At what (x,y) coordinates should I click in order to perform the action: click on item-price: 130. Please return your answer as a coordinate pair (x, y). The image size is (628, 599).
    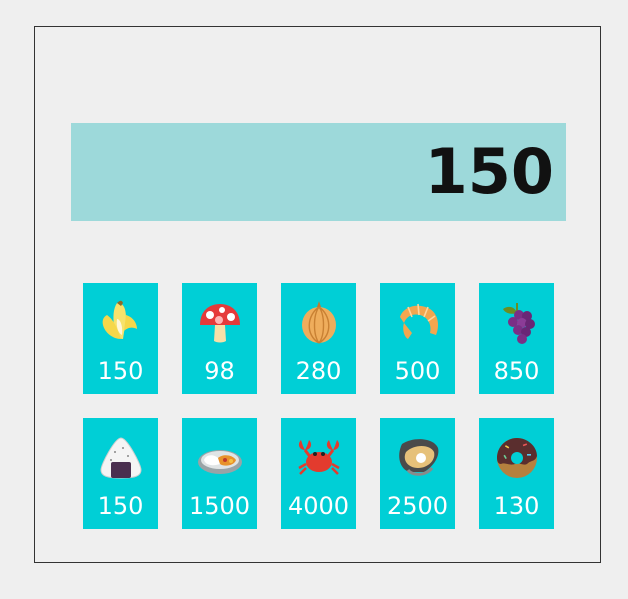
    Looking at the image, I should click on (516, 506).